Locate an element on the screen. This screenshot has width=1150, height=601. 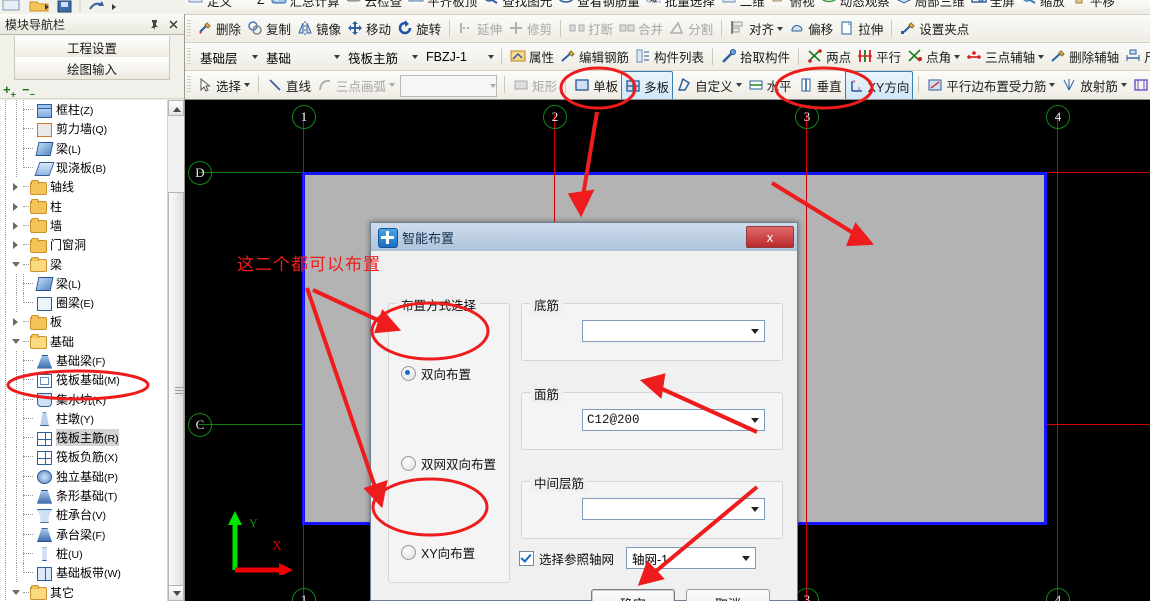
tree-item-柱: 柱 is located at coordinates (84, 206).